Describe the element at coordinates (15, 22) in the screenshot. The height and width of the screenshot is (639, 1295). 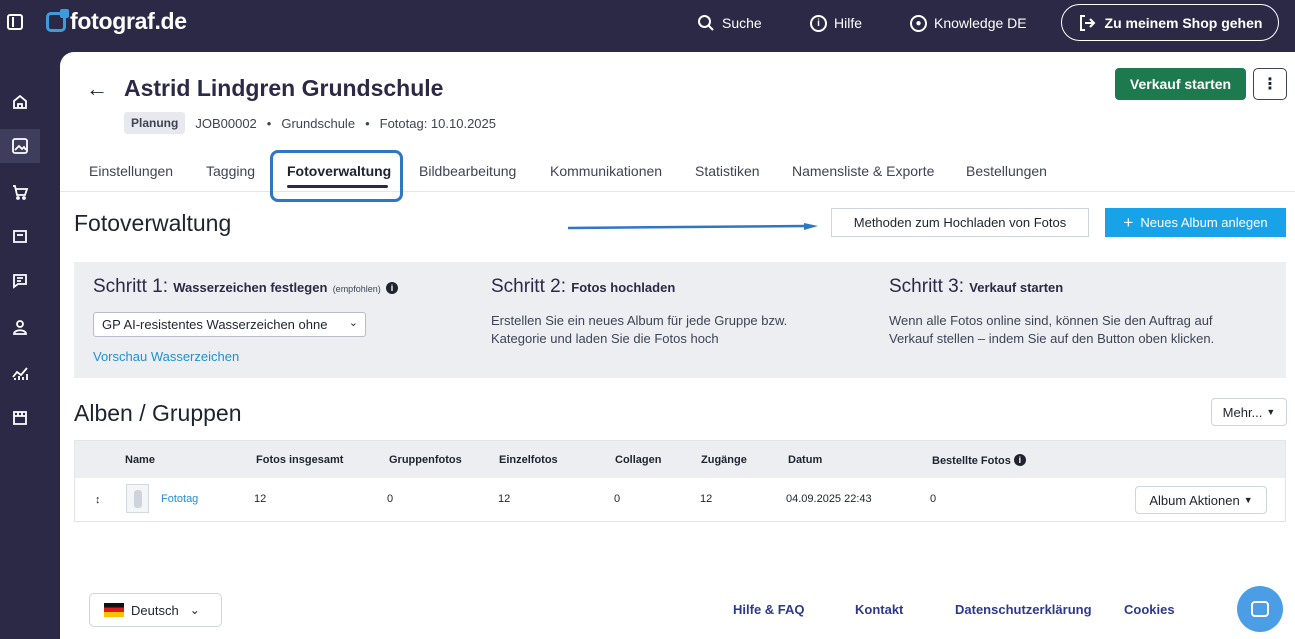
I see `panel-toggle-icon` at that location.